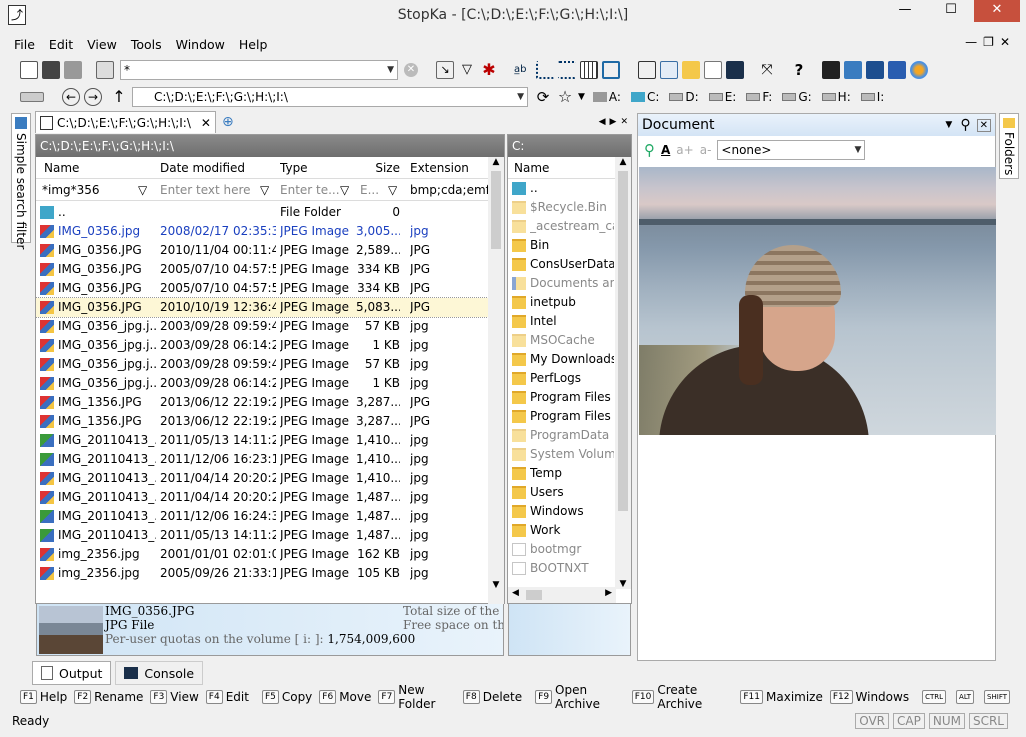  What do you see at coordinates (569, 511) in the screenshot?
I see `list-item: Windows` at bounding box center [569, 511].